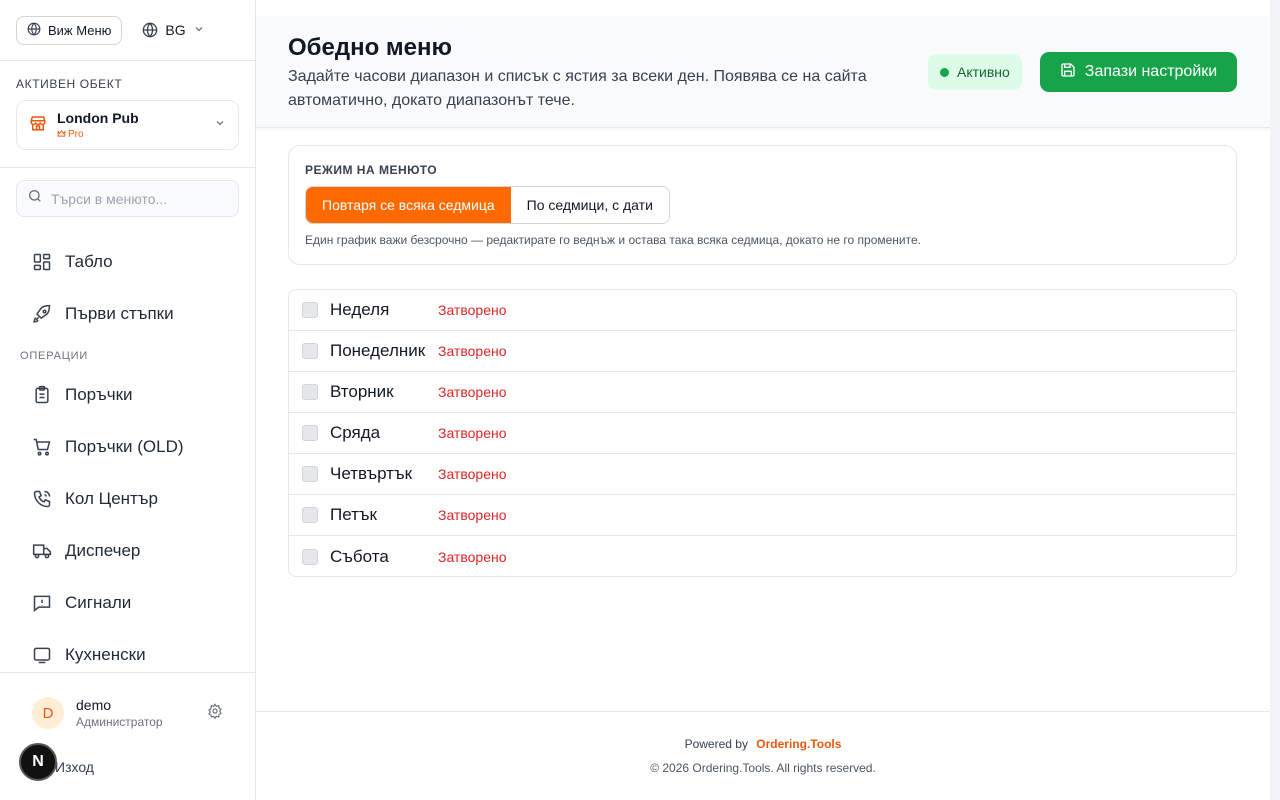 The width and height of the screenshot is (1280, 800). I want to click on day-row-monday: Понеделник Затворено, so click(762, 351).